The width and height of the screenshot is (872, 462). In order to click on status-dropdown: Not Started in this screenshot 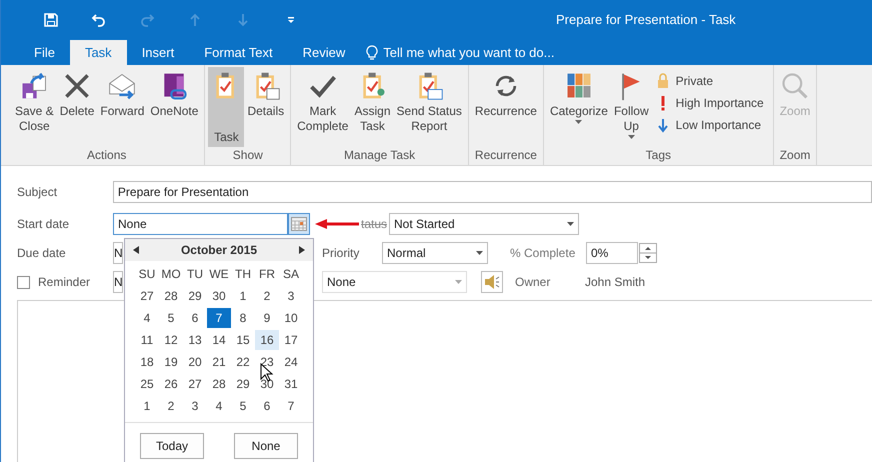, I will do `click(484, 224)`.